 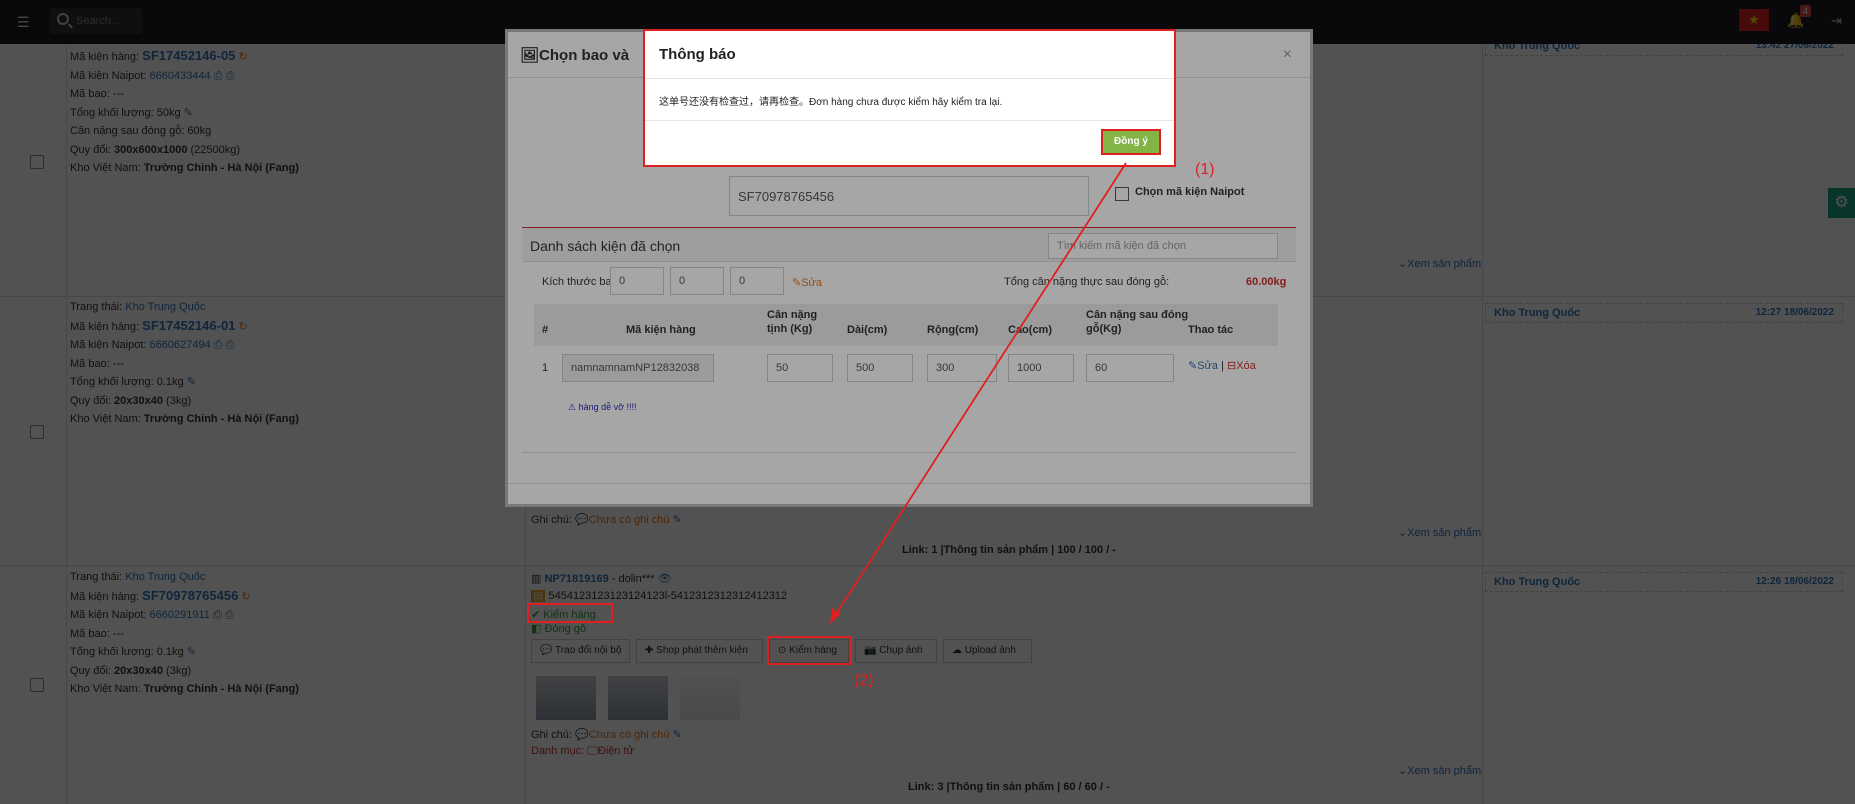 What do you see at coordinates (978, 393) in the screenshot?
I see `annotation-arrow` at bounding box center [978, 393].